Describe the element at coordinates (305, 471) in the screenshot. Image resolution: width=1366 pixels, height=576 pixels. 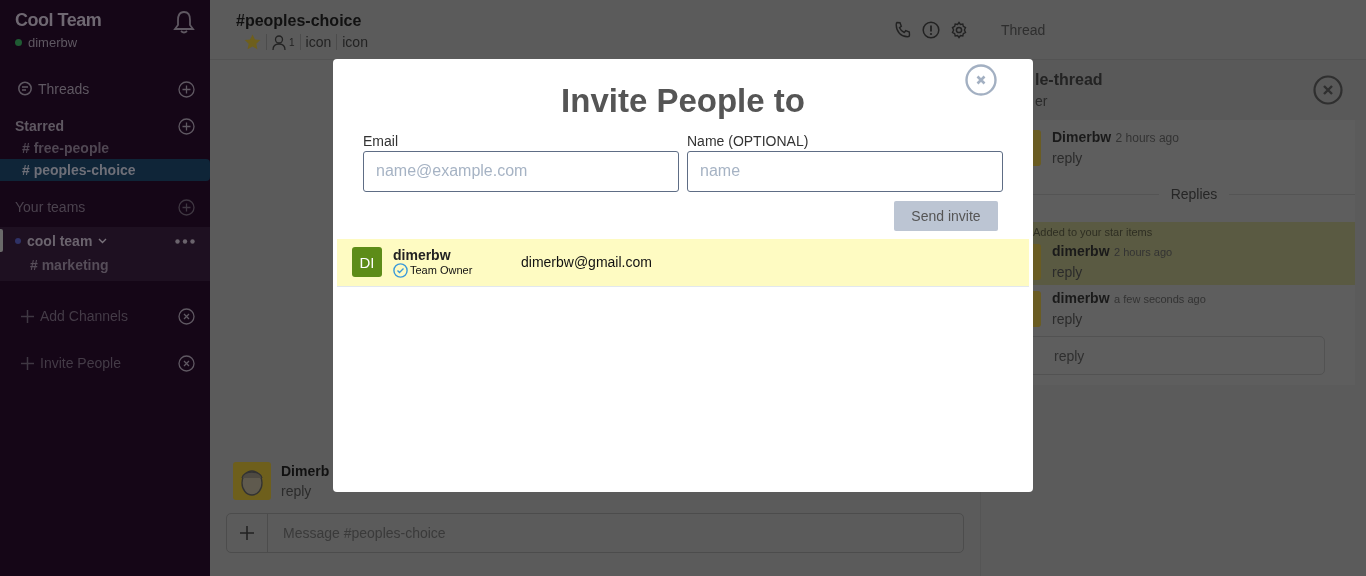
I see `message-author: Dimerb` at that location.